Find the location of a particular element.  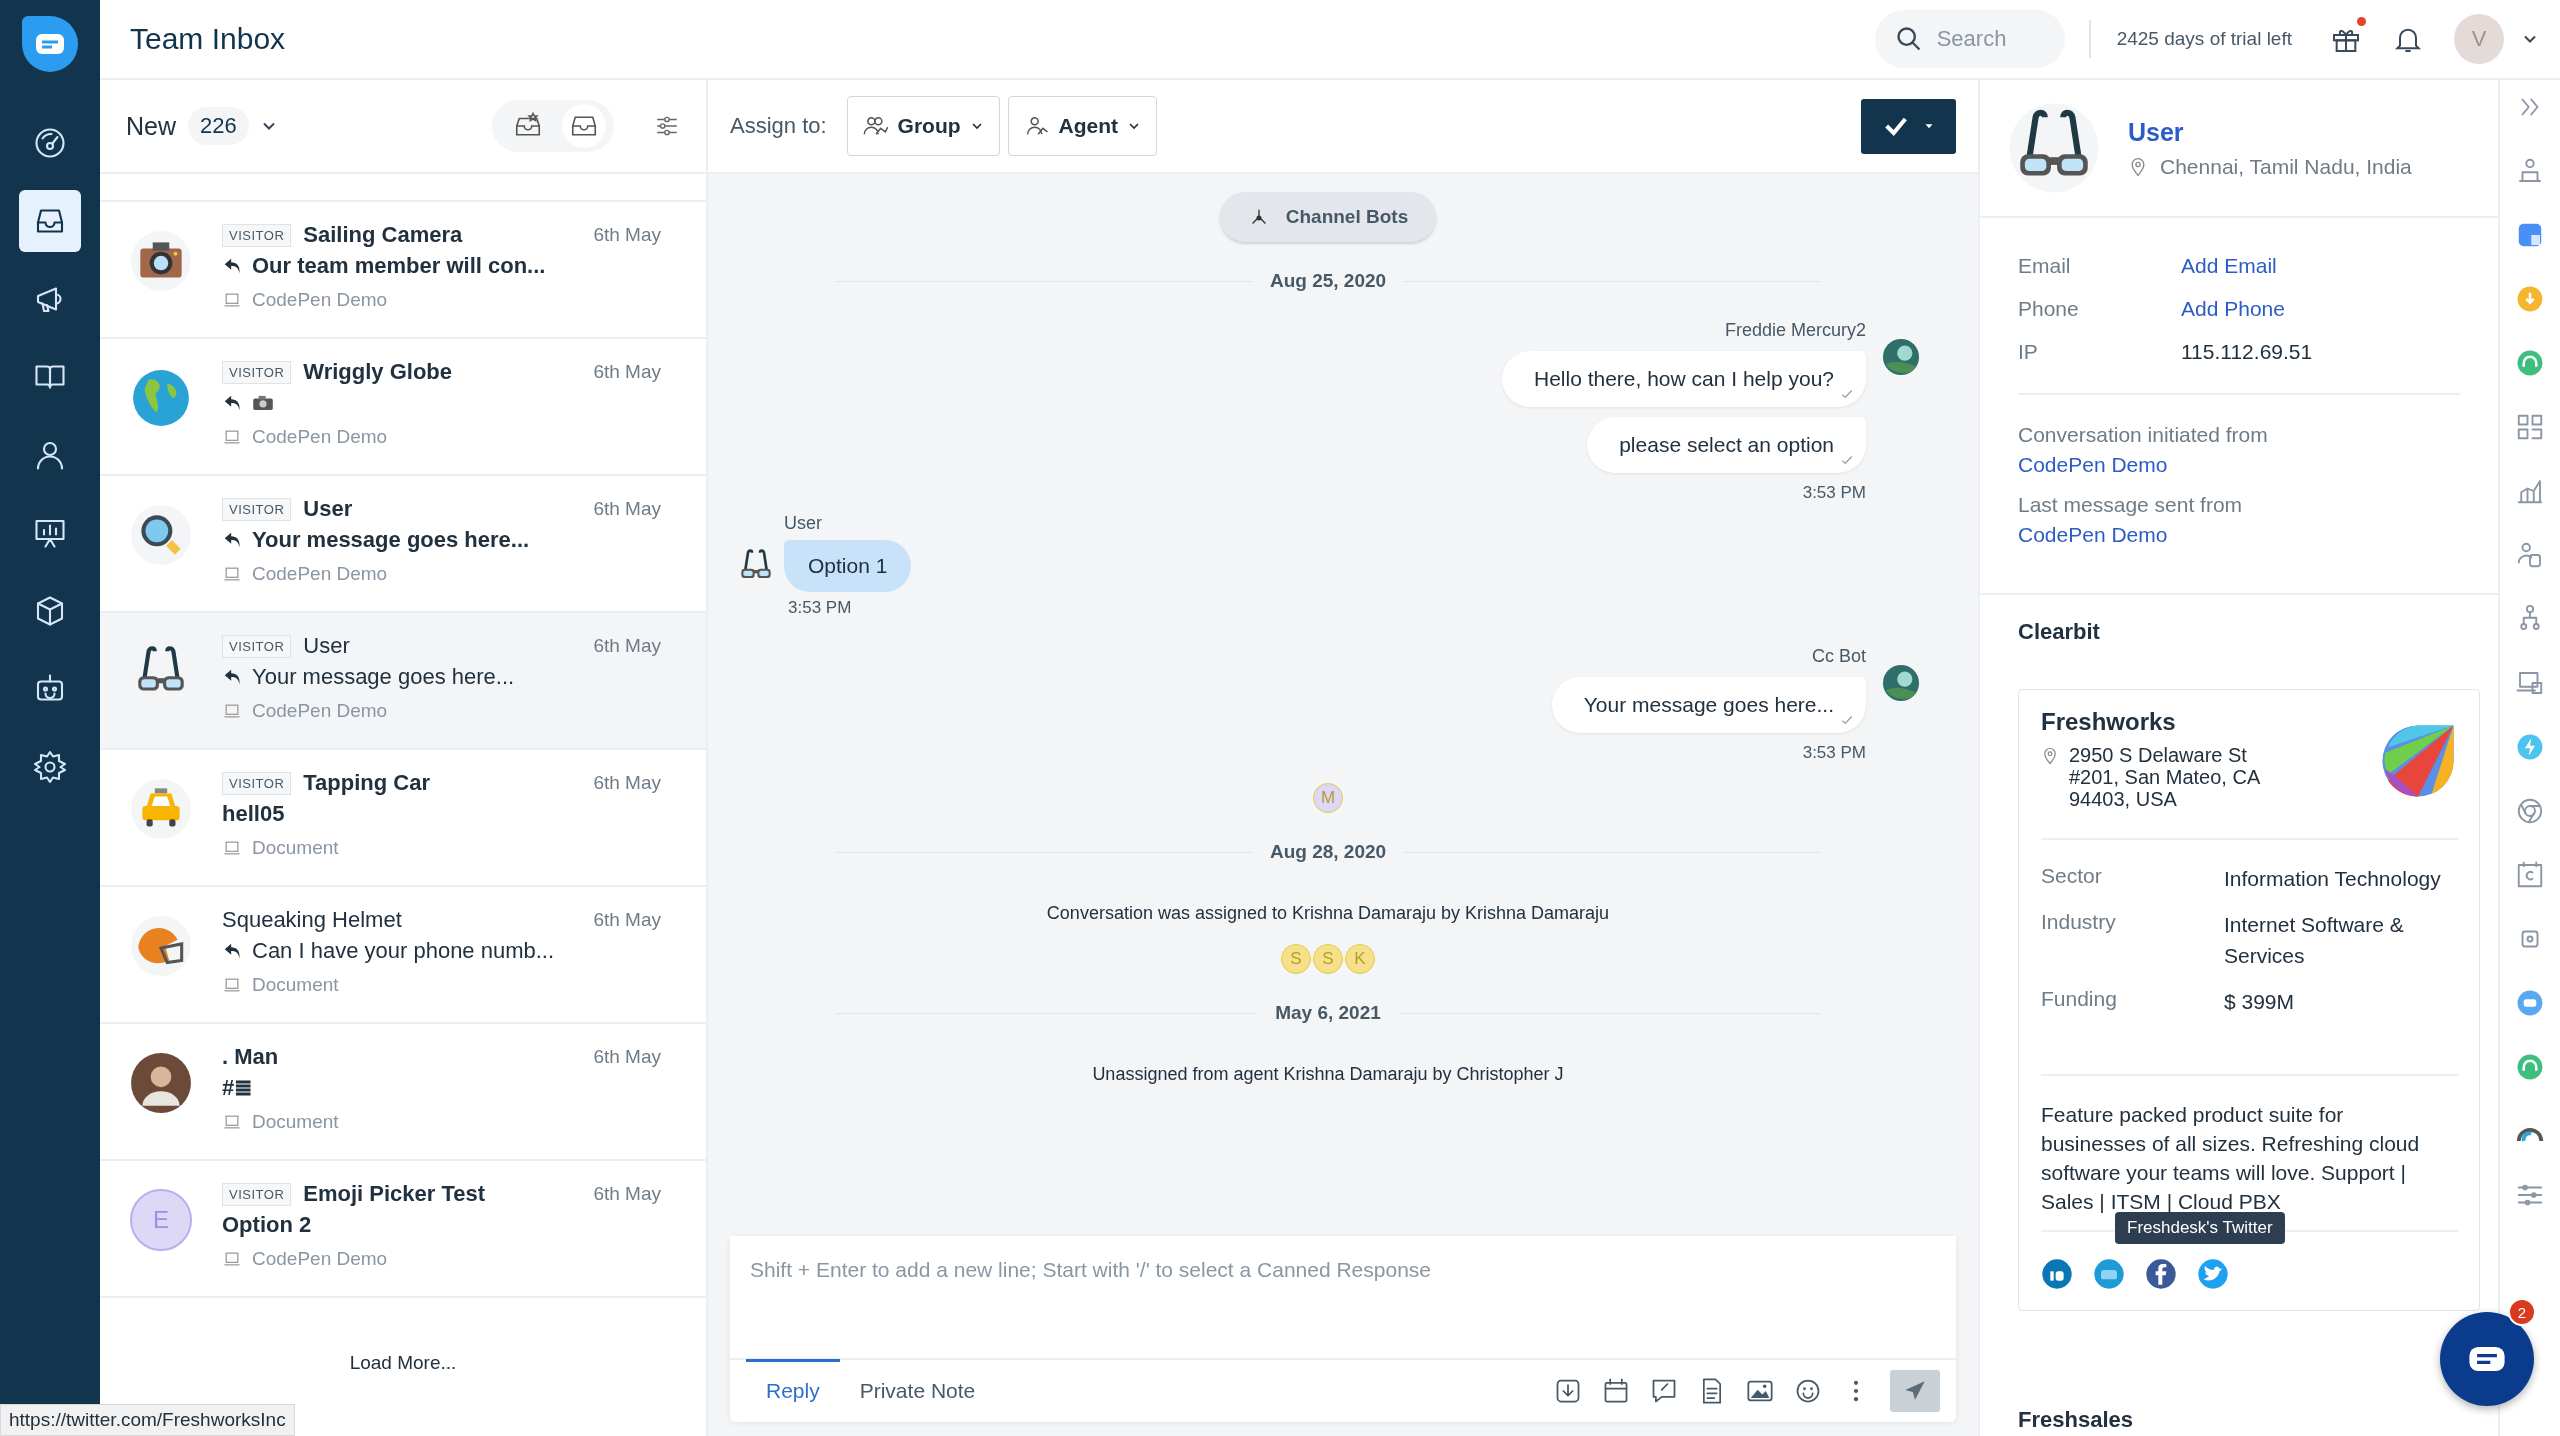

message-bubble: please select an option is located at coordinates (1726, 445).